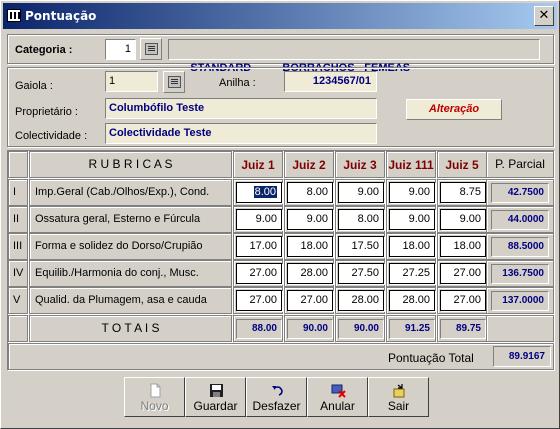 This screenshot has height=429, width=560. Describe the element at coordinates (130, 328) in the screenshot. I see `totals-label-cell: T O T A I S` at that location.